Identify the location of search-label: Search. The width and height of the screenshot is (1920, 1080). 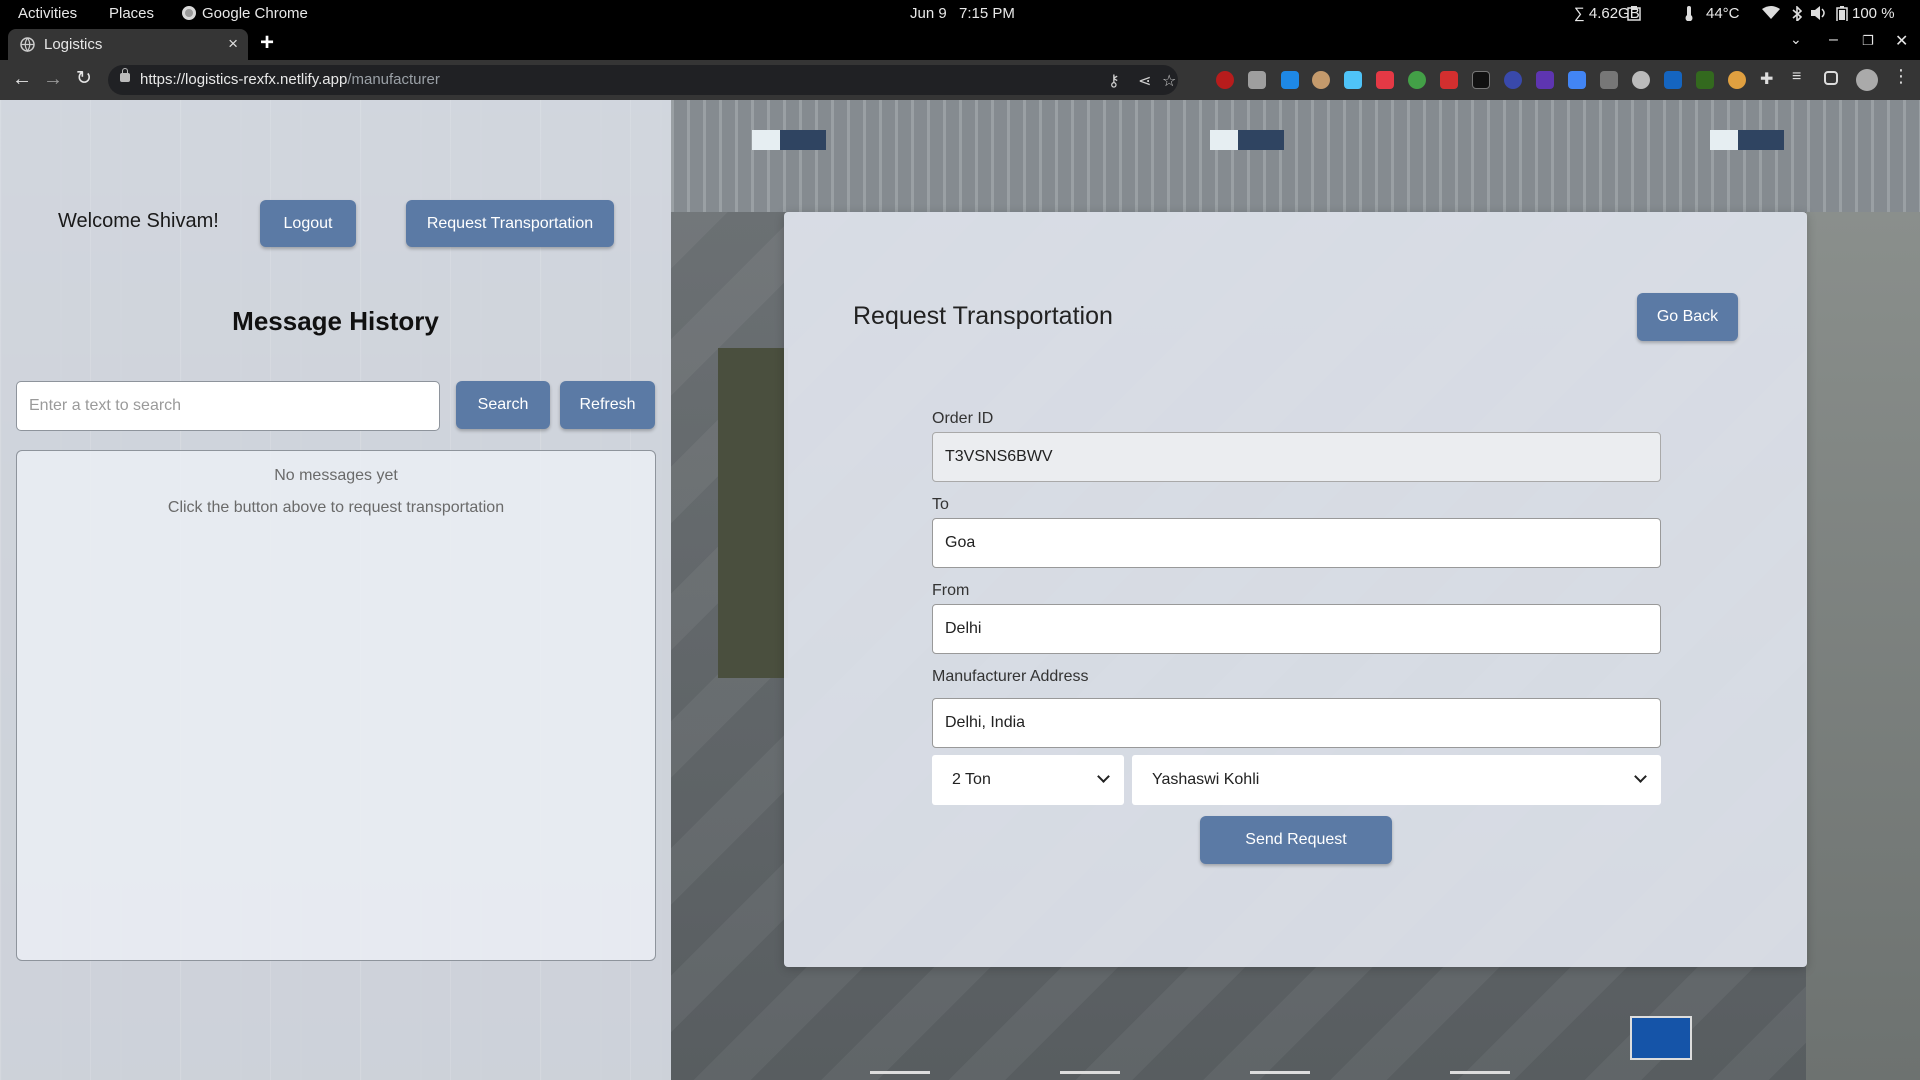
(503, 404).